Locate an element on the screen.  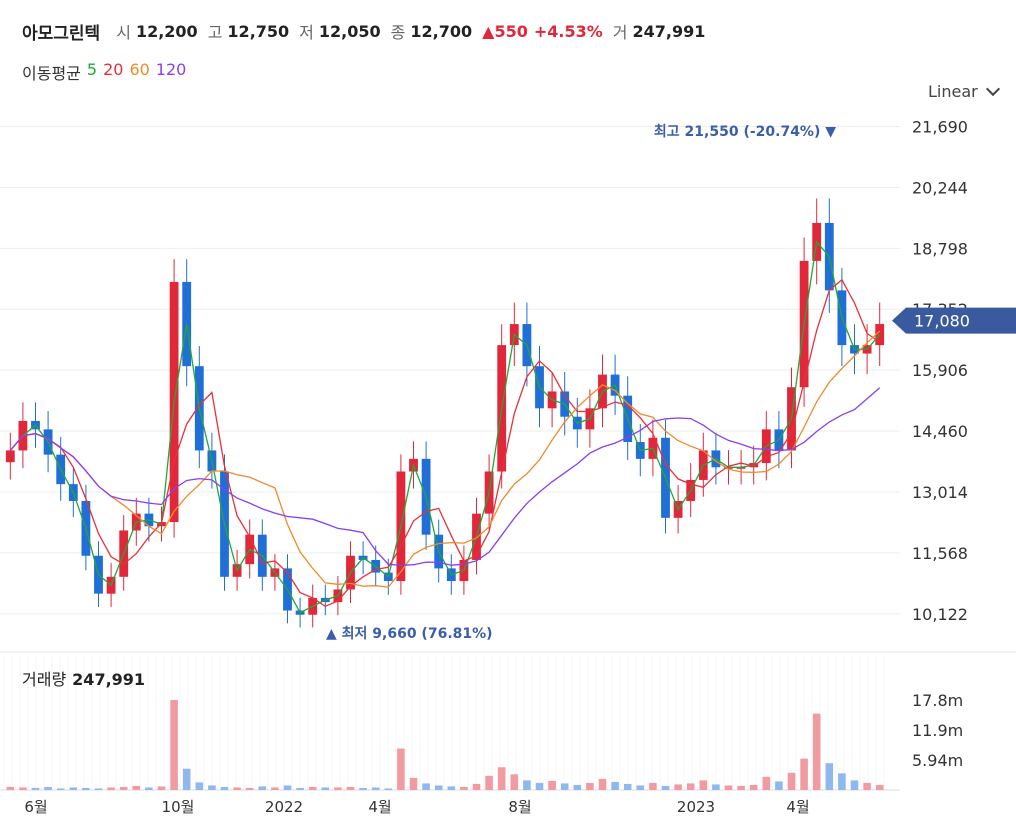
current-price-value: 17,080 is located at coordinates (942, 321).